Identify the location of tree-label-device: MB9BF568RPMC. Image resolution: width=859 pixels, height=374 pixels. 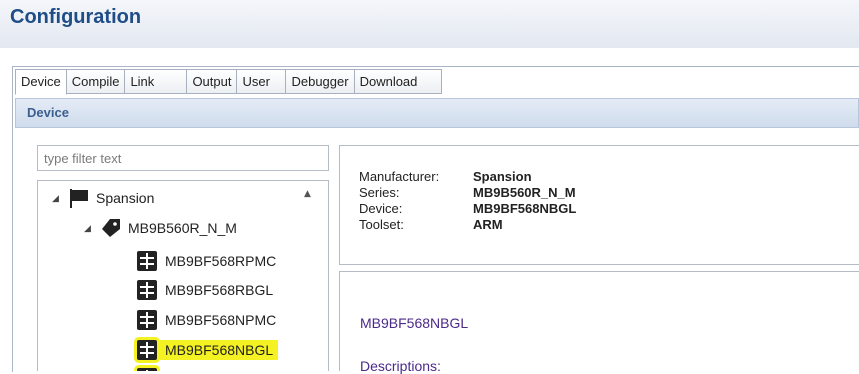
(221, 261).